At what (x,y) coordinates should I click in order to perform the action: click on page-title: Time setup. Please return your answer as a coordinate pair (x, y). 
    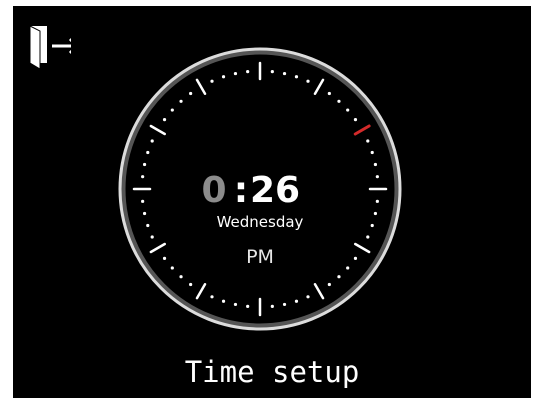
    Looking at the image, I should click on (272, 372).